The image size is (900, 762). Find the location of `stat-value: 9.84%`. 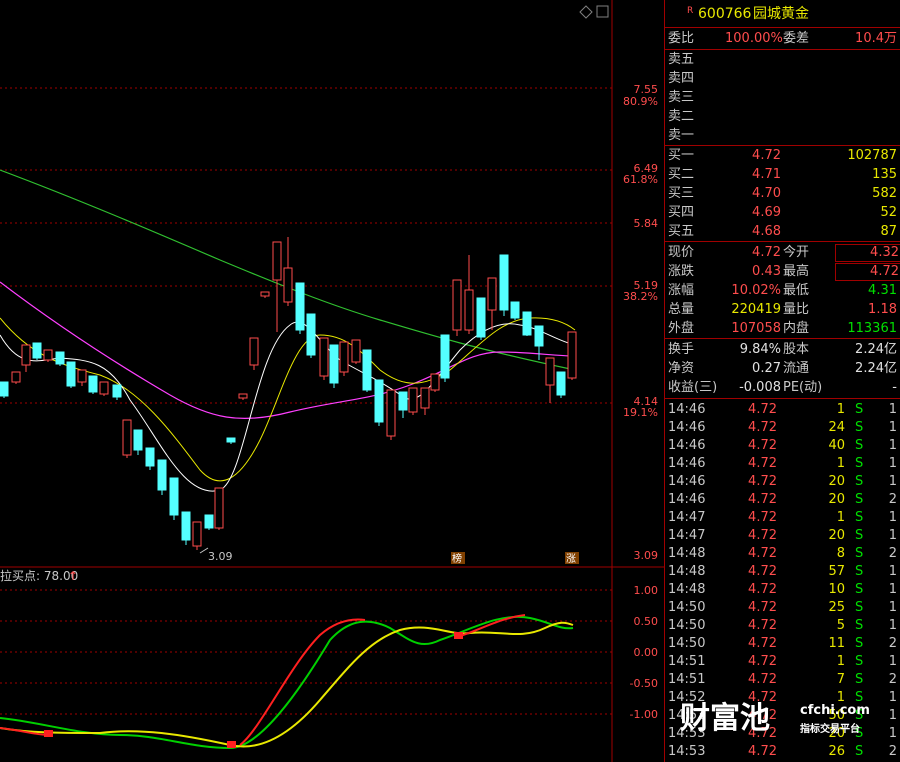

stat-value: 9.84% is located at coordinates (760, 349).